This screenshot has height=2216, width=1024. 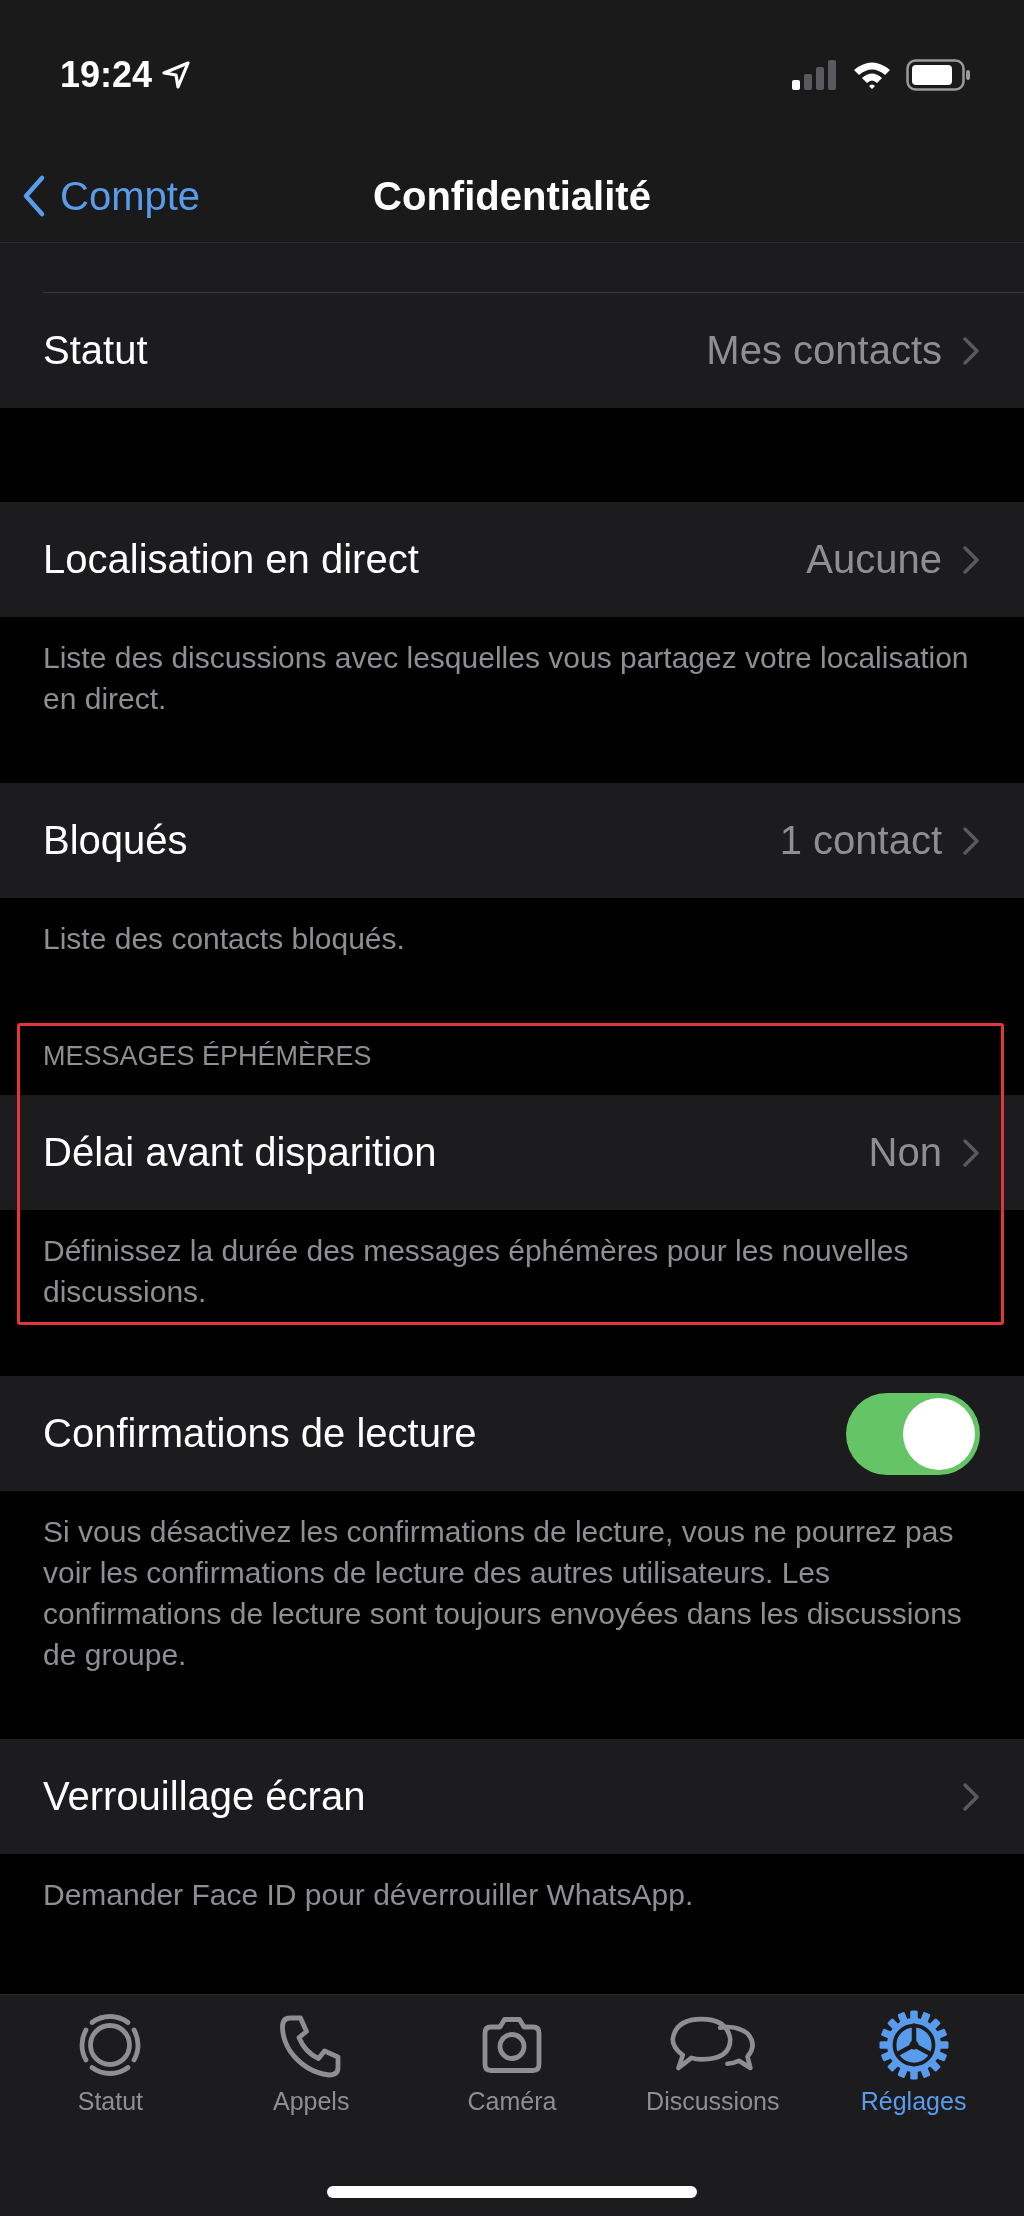 I want to click on tab-item: Caméra, so click(x=512, y=2062).